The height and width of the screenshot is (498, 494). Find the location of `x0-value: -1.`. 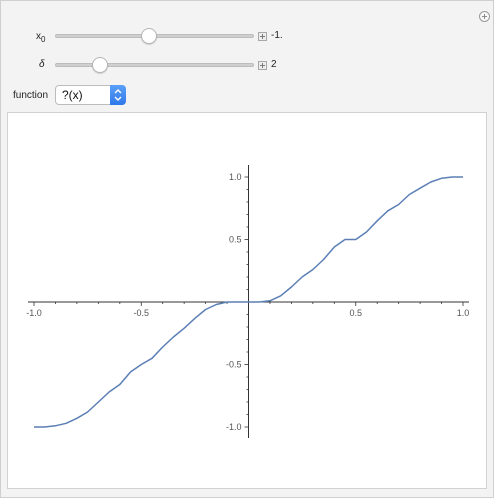

x0-value: -1. is located at coordinates (277, 35).